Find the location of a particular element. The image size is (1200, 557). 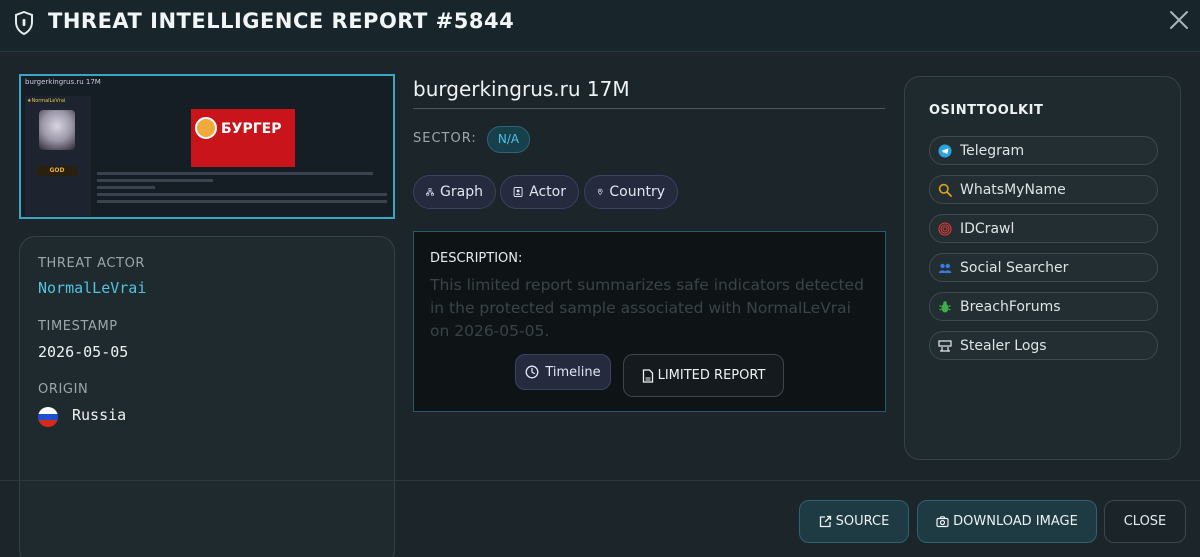

bug-icon is located at coordinates (945, 306).